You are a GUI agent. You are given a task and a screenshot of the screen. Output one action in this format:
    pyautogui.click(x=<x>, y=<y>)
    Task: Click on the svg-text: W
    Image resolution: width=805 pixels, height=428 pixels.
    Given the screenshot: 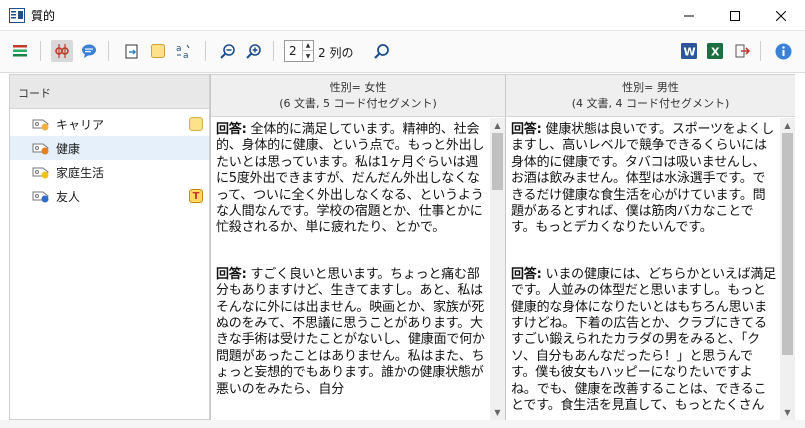 What is the action you would take?
    pyautogui.click(x=690, y=52)
    